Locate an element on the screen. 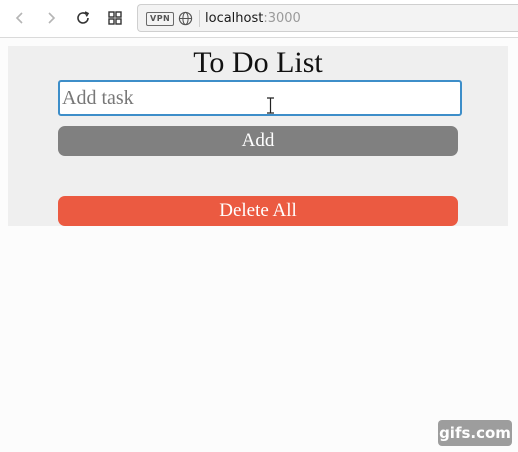 The width and height of the screenshot is (518, 452). url-text: localhost:3000 is located at coordinates (253, 18).